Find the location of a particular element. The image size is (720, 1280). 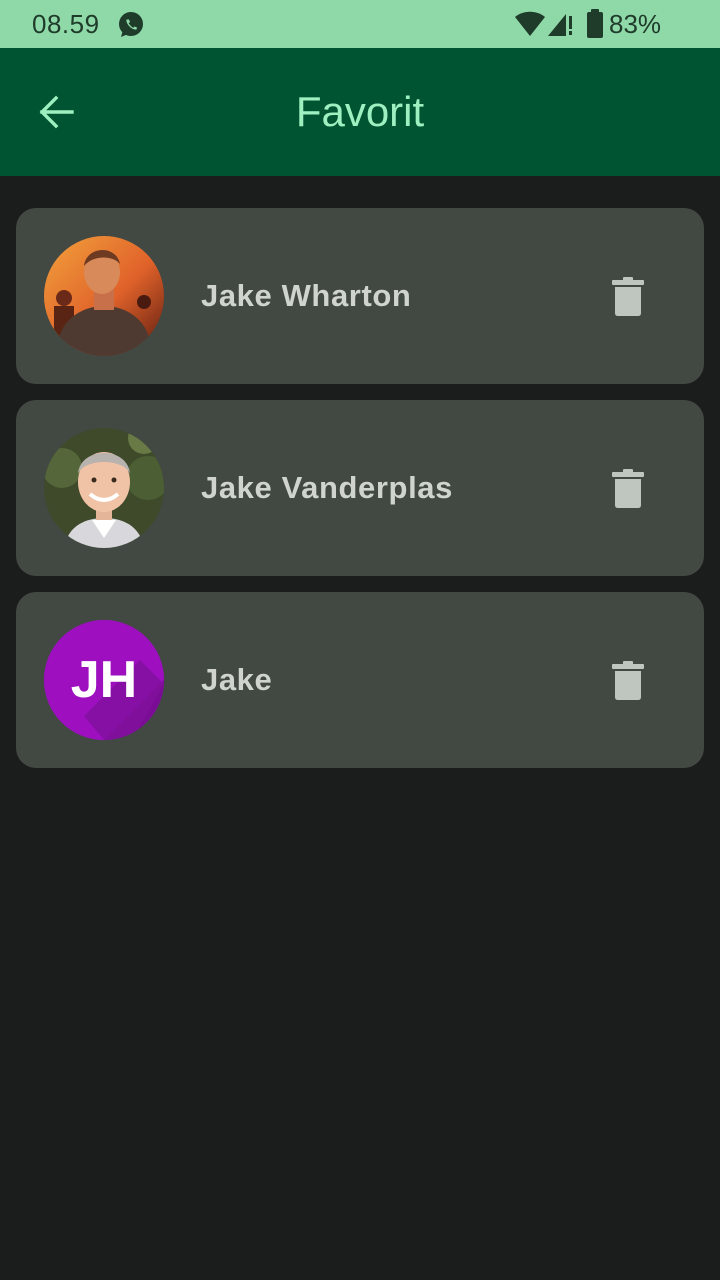

wifi-icon is located at coordinates (530, 24).